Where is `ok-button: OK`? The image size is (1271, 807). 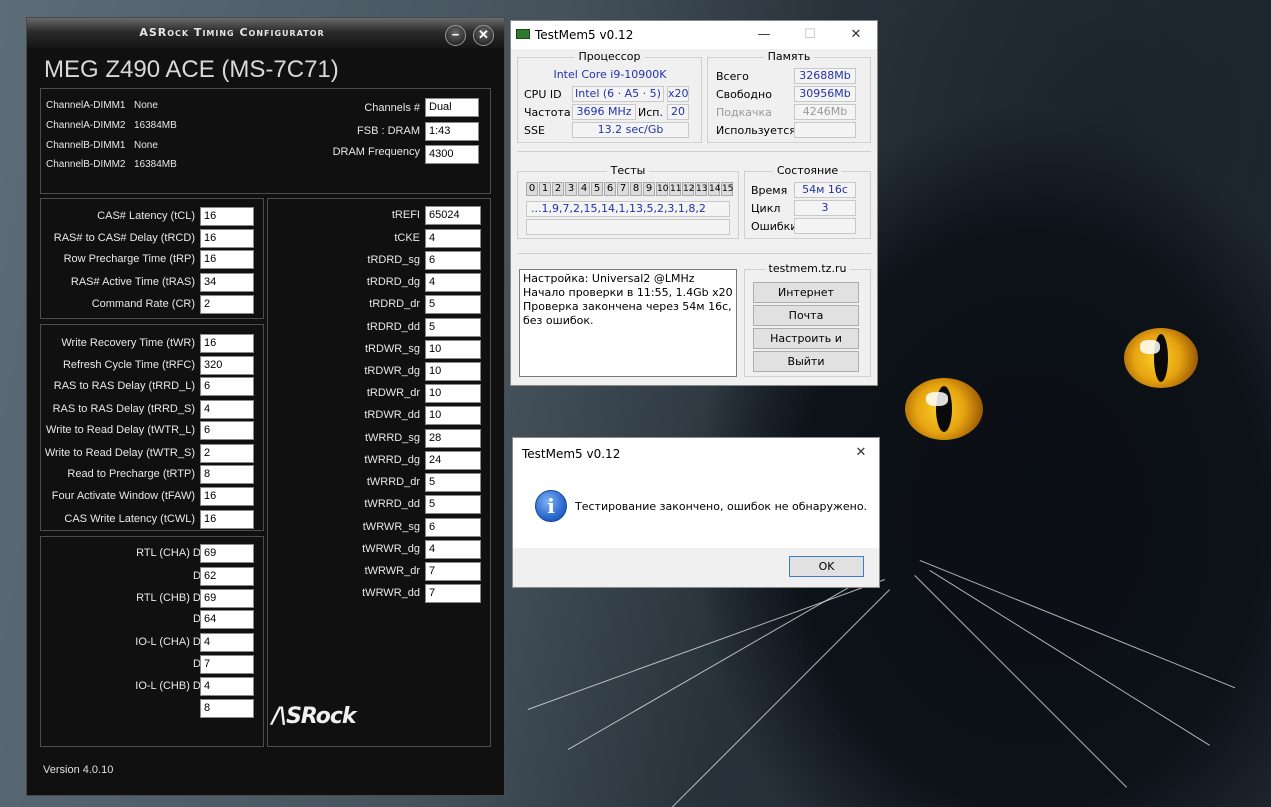 ok-button: OK is located at coordinates (826, 566).